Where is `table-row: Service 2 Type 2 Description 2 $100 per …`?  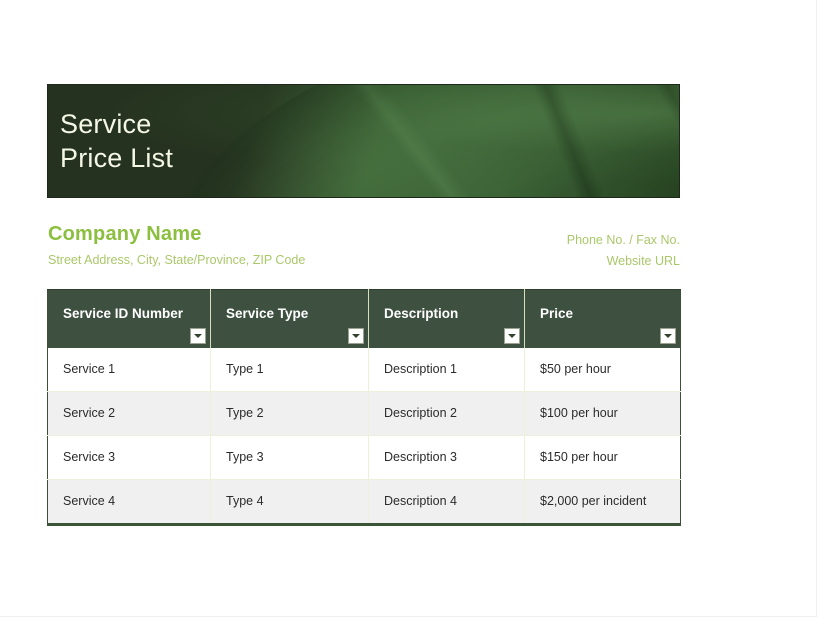
table-row: Service 2 Type 2 Description 2 $100 per … is located at coordinates (364, 413).